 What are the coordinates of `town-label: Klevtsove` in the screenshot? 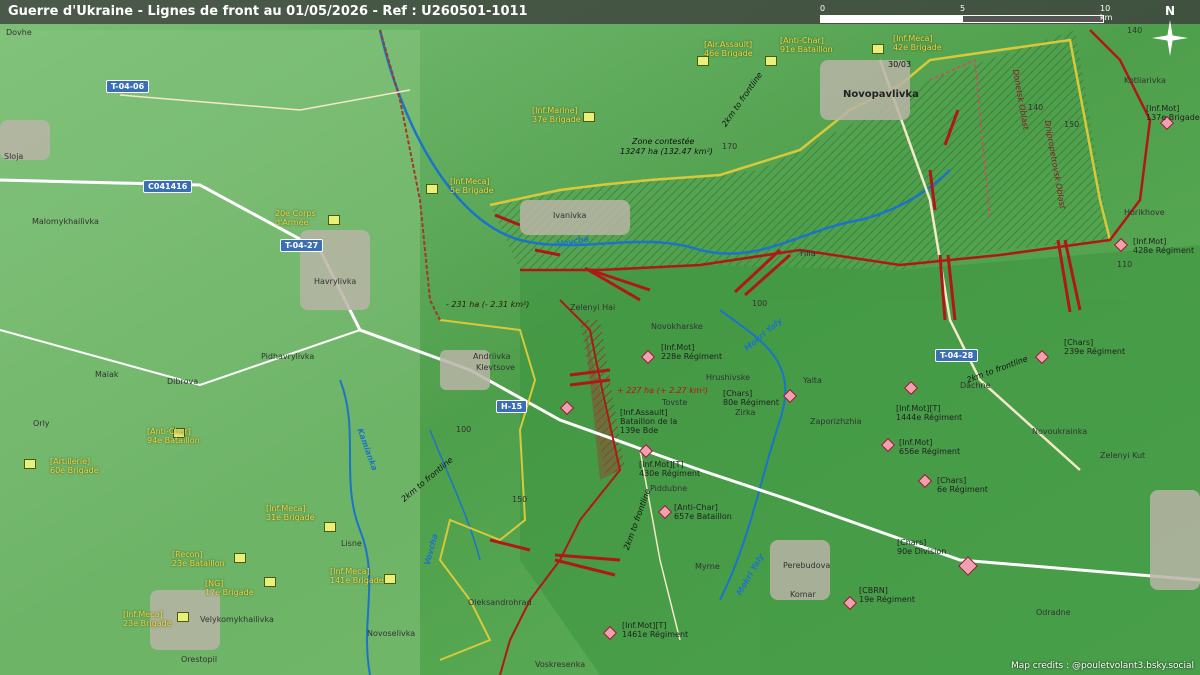 It's located at (495, 367).